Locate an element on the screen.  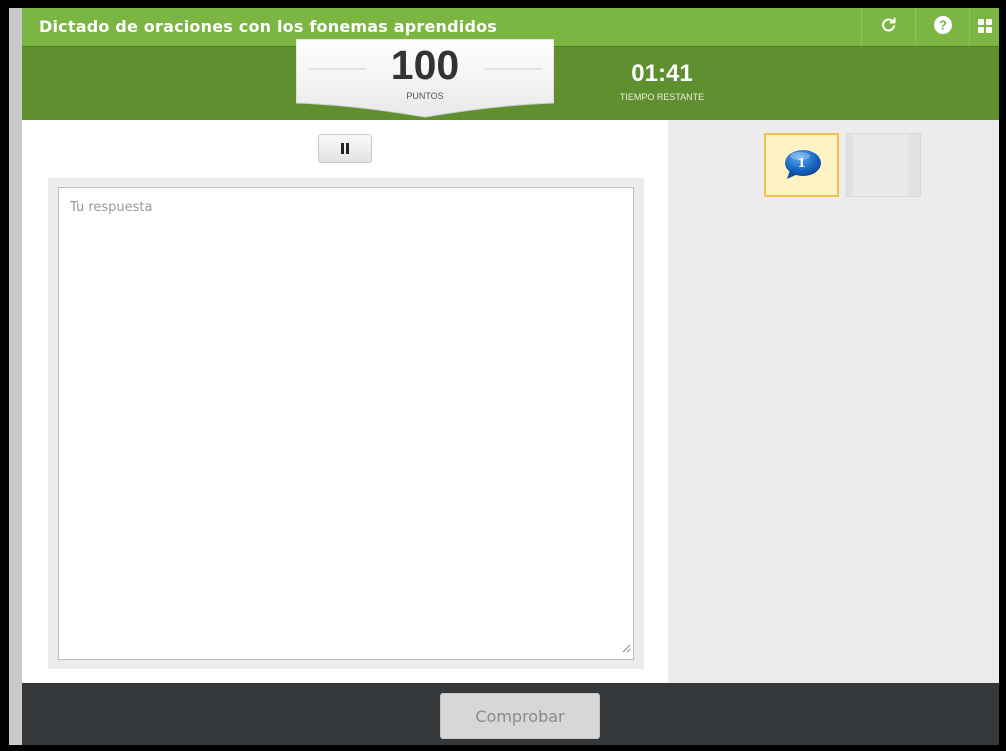
question-number: 1 is located at coordinates (801, 163).